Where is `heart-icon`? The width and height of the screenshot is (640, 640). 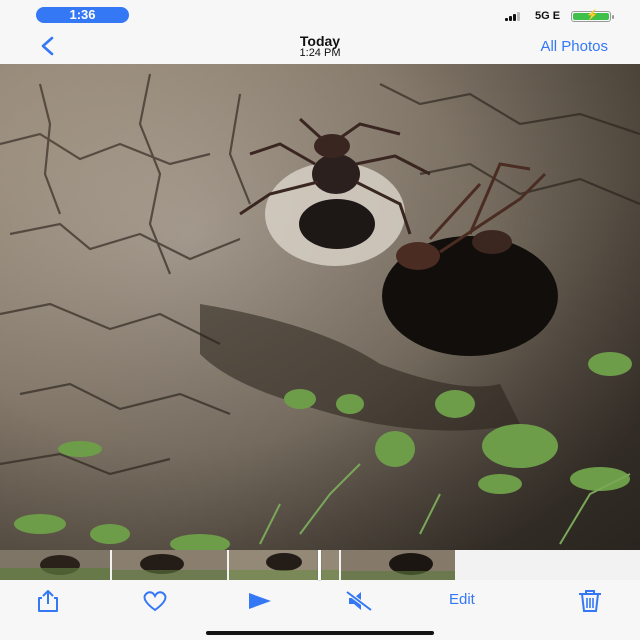
heart-icon is located at coordinates (155, 601).